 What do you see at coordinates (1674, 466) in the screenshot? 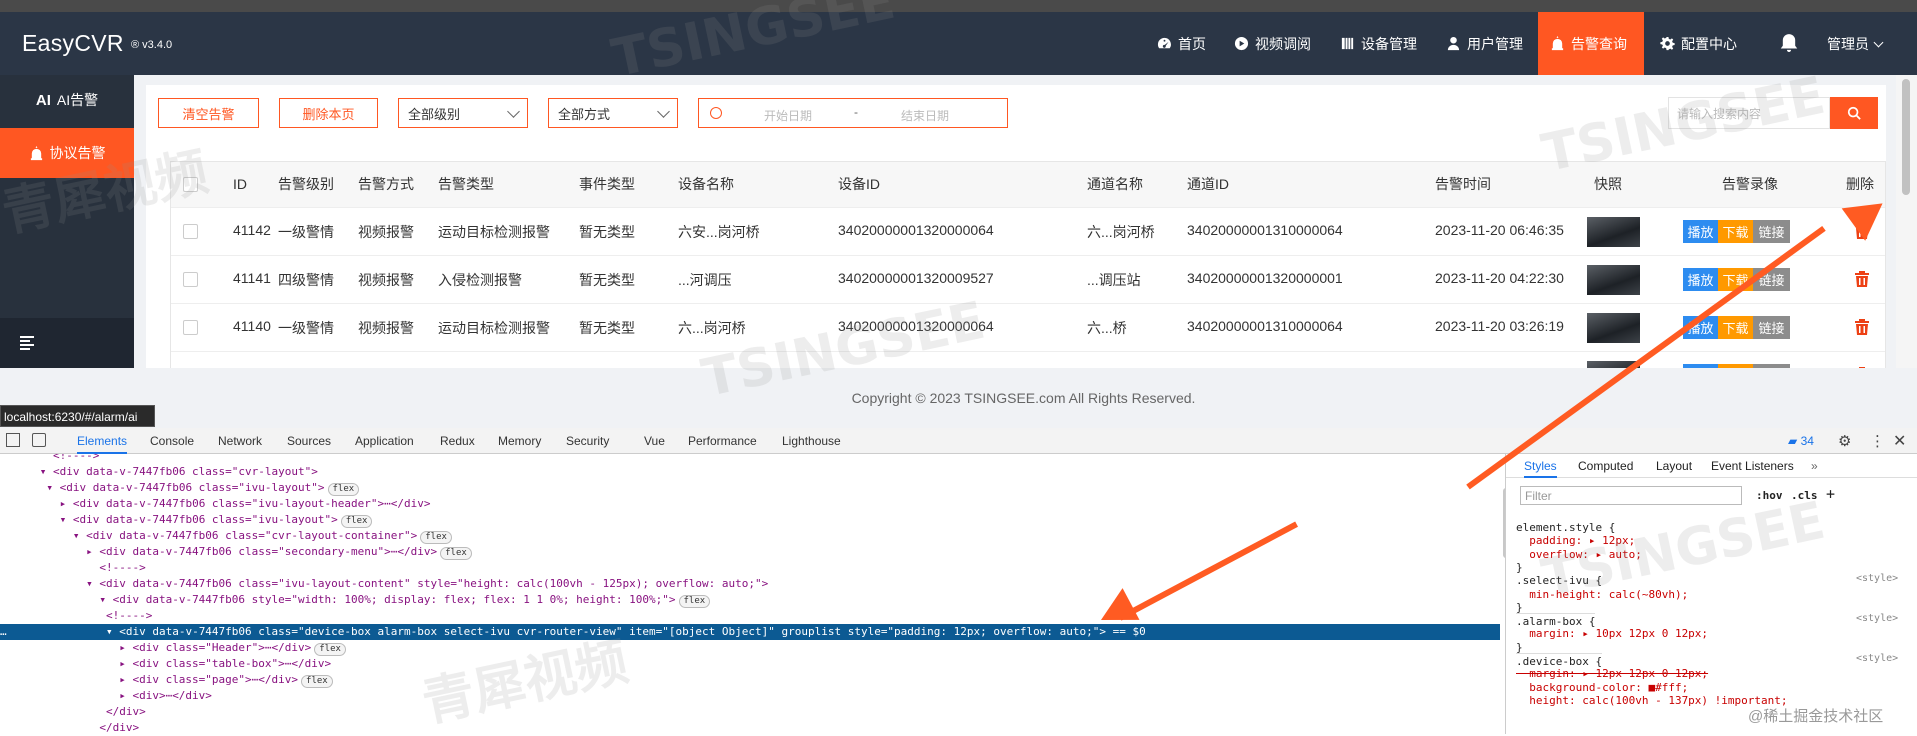
I see `tab-layout: Layout` at bounding box center [1674, 466].